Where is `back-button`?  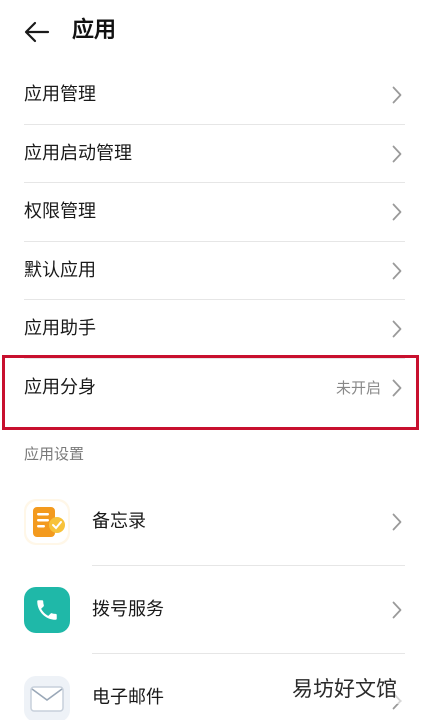 back-button is located at coordinates (37, 32).